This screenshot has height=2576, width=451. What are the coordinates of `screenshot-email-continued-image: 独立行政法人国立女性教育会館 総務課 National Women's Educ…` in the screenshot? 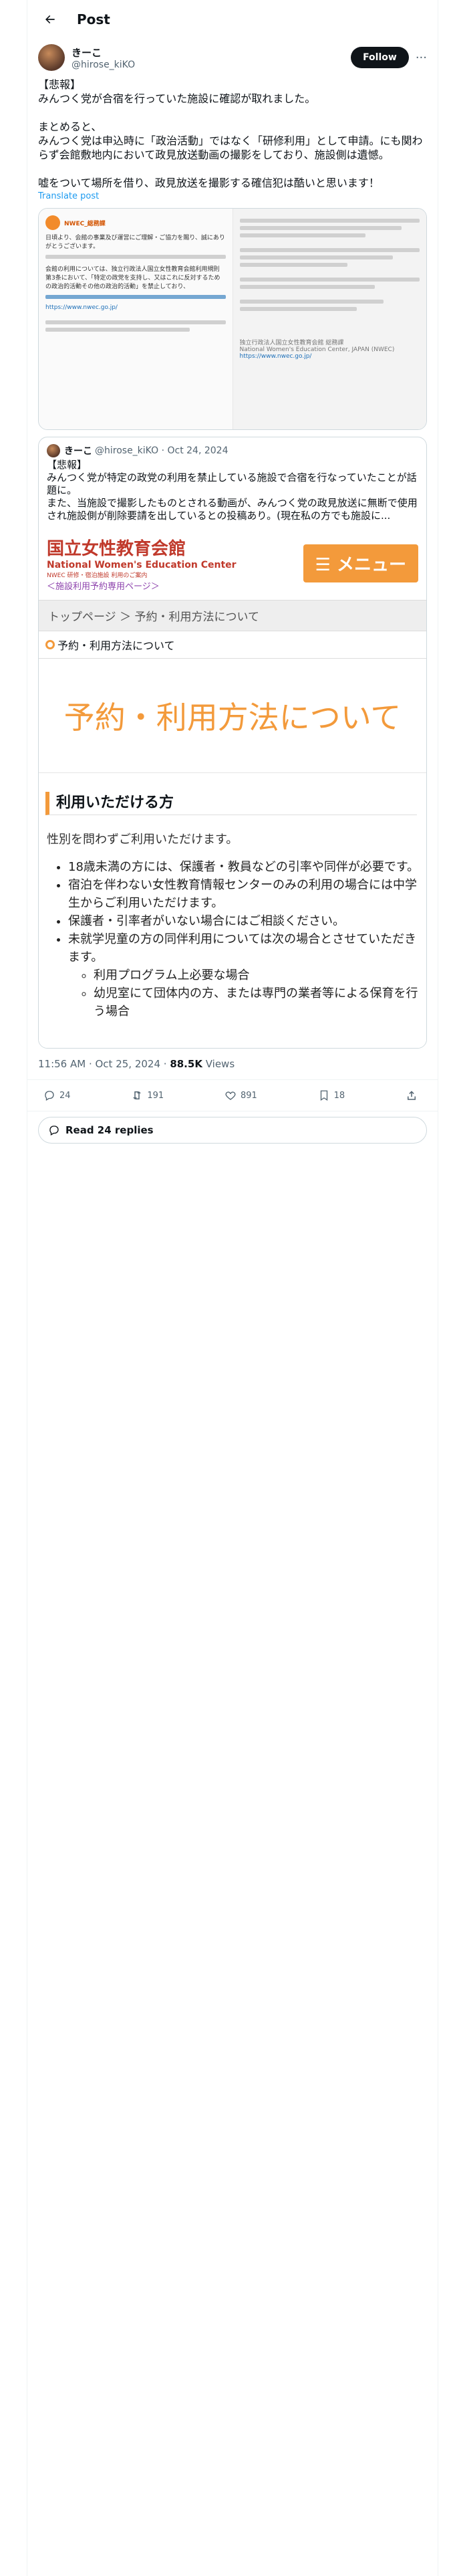 It's located at (329, 319).